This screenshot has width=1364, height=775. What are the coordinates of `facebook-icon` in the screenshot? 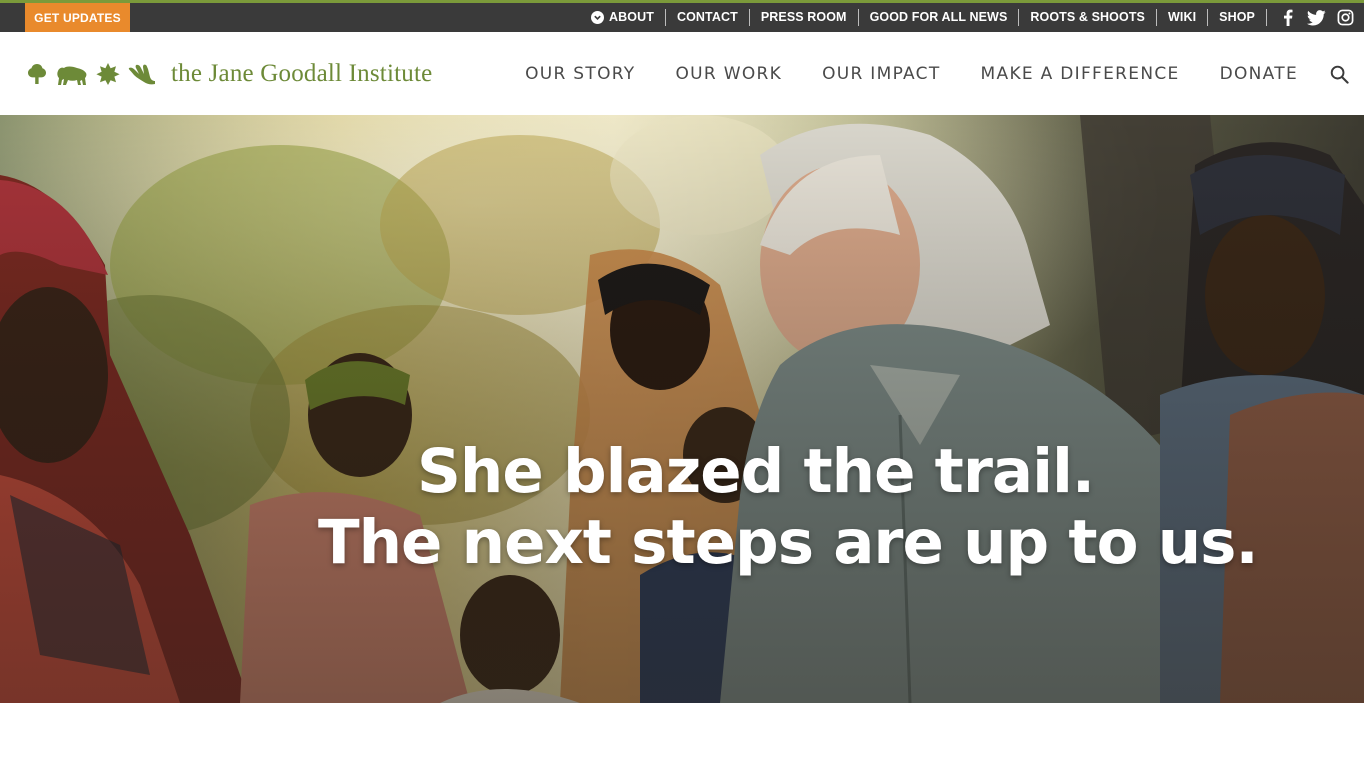 It's located at (1287, 18).